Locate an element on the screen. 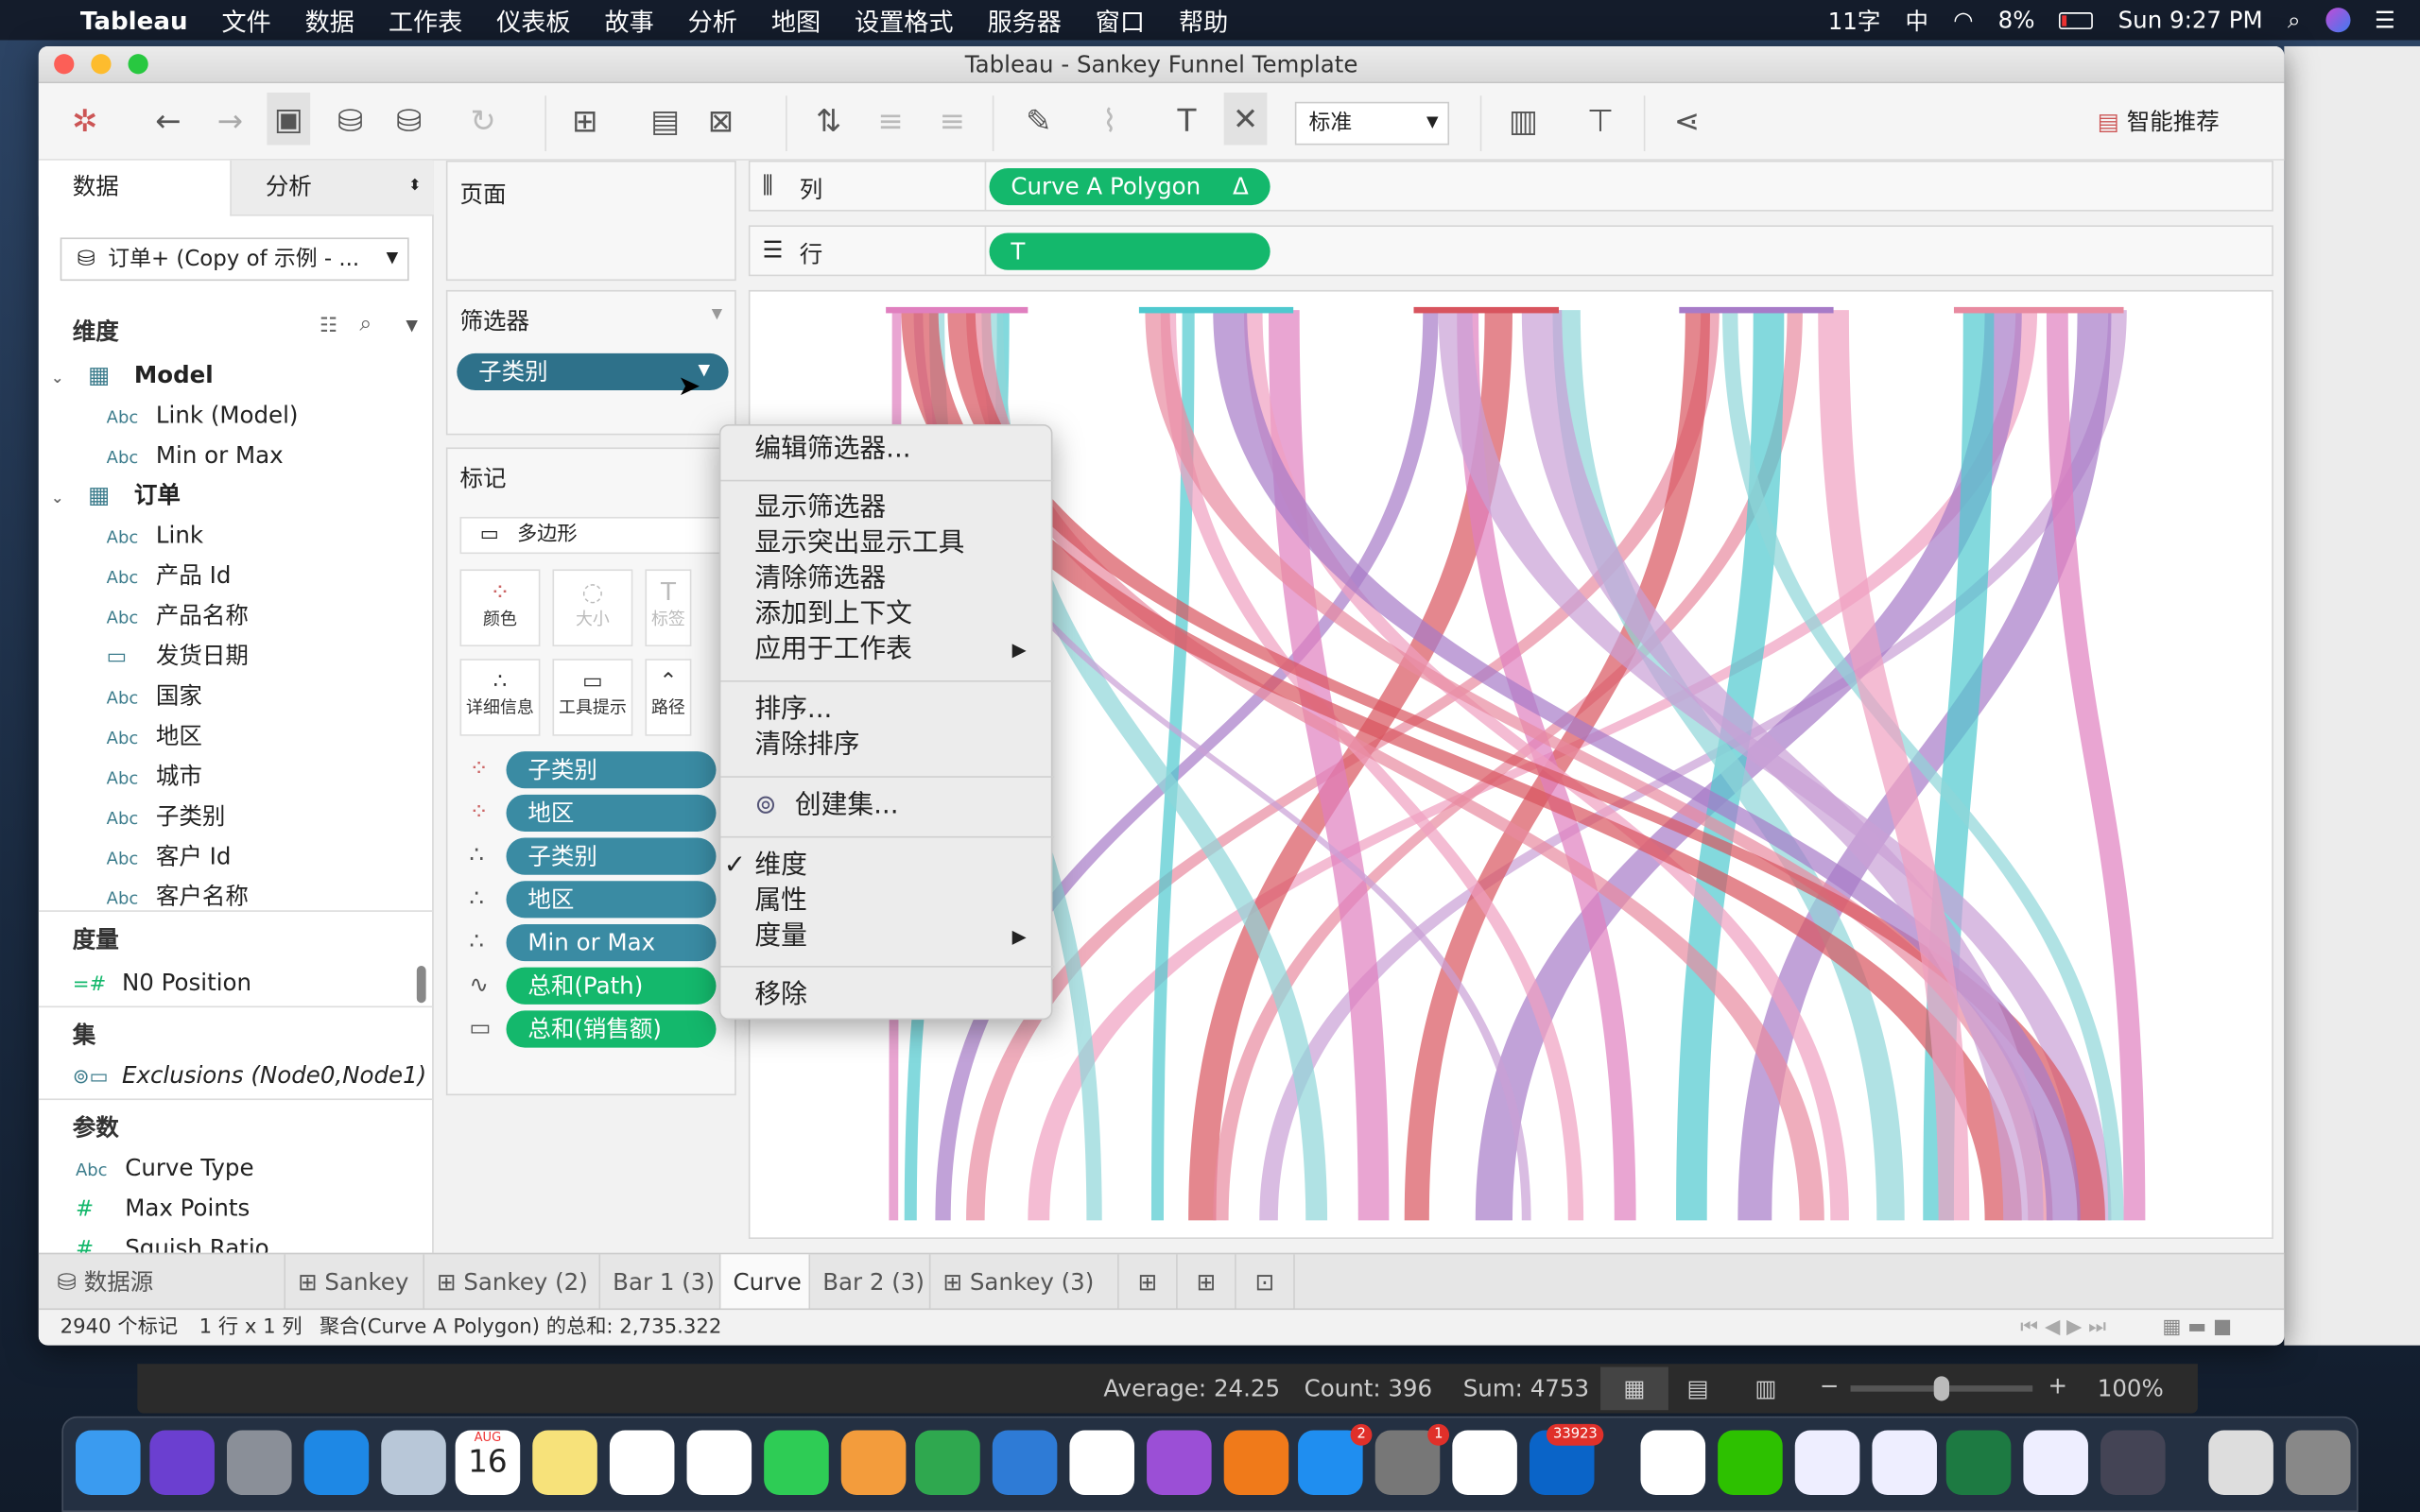 This screenshot has width=2420, height=1512. scrollbar-thumb is located at coordinates (421, 985).